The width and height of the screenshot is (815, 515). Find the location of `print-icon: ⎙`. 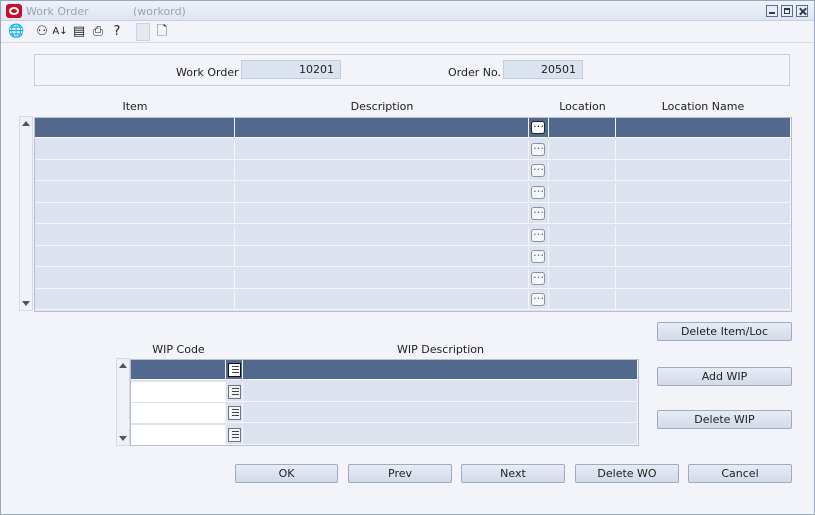

print-icon: ⎙ is located at coordinates (98, 32).